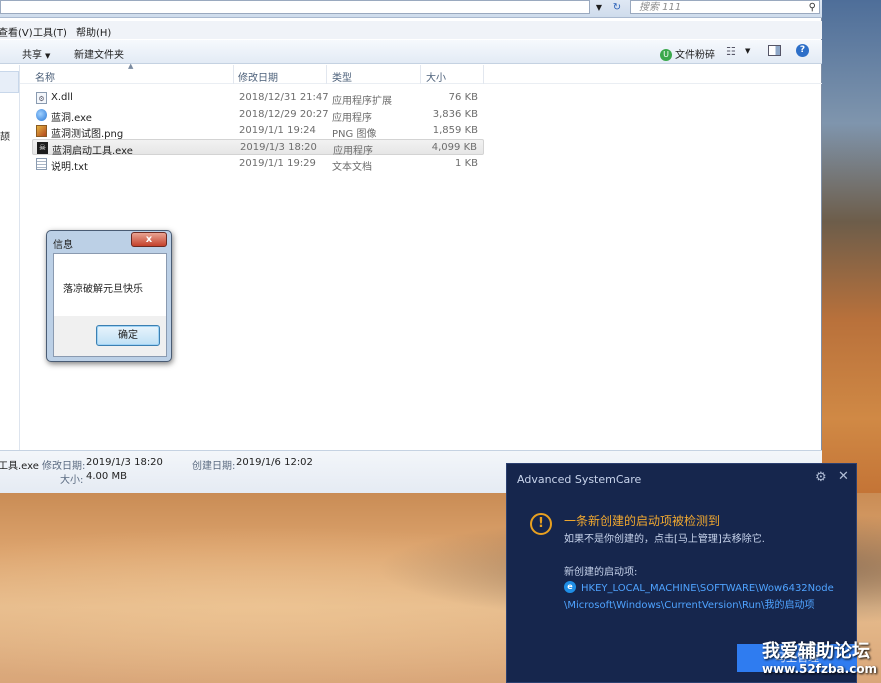 Image resolution: width=881 pixels, height=683 pixels. I want to click on file-date: 2018/12/31 21:47, so click(284, 97).